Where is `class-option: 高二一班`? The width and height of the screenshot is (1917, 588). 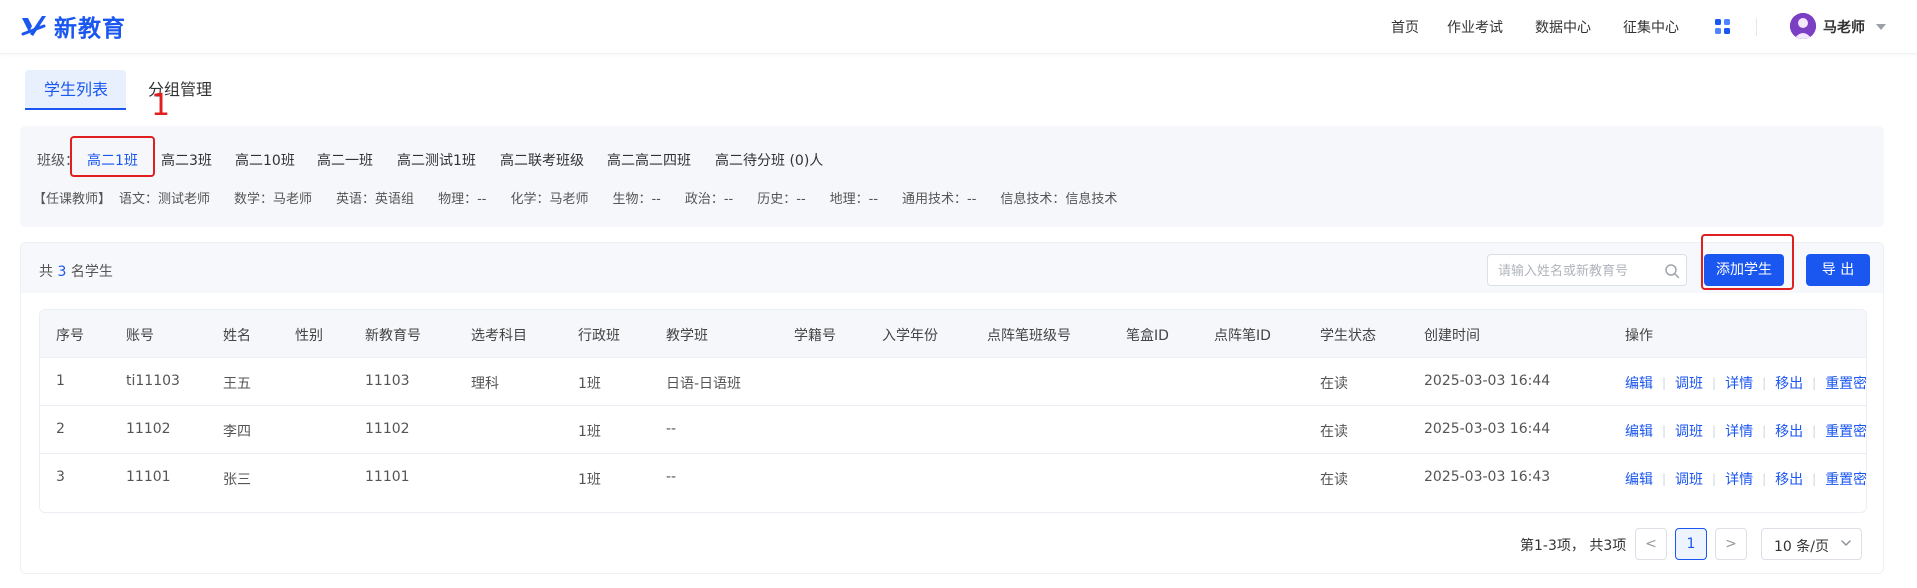 class-option: 高二一班 is located at coordinates (345, 160).